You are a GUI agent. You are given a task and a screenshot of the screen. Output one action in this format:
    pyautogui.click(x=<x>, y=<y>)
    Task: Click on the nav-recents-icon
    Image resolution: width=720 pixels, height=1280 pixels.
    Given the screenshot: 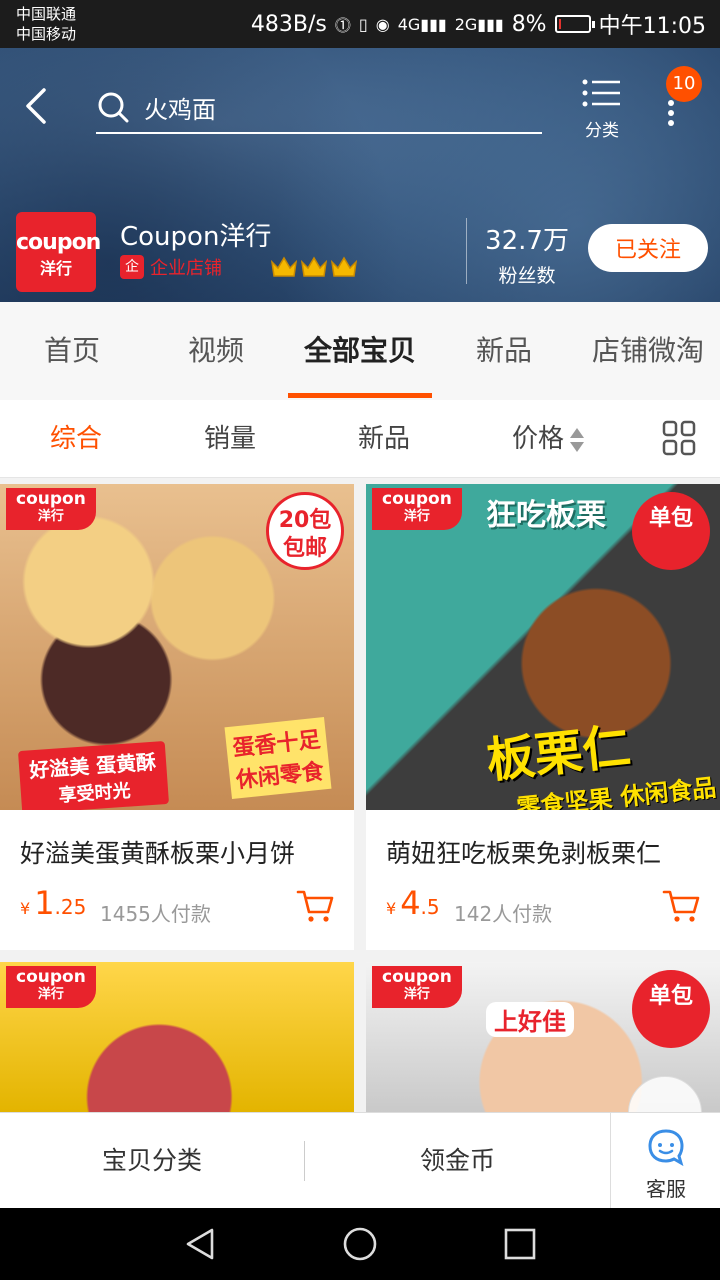 What is the action you would take?
    pyautogui.click(x=520, y=1244)
    